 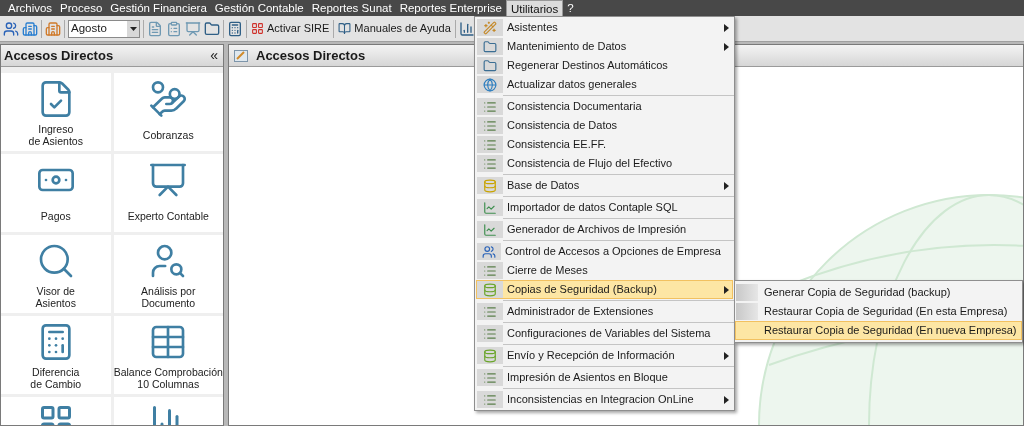 What do you see at coordinates (55, 303) in the screenshot?
I see `tile-label: Asientos` at bounding box center [55, 303].